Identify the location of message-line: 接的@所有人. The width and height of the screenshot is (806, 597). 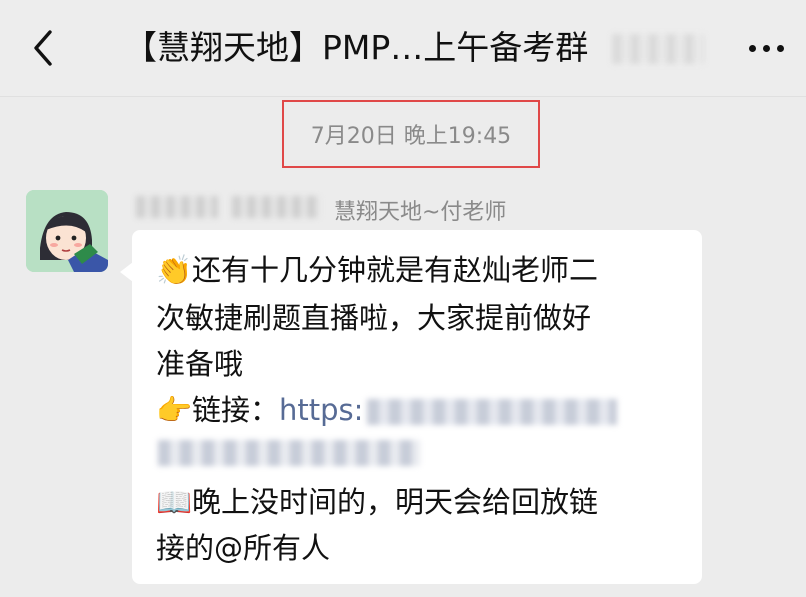
(243, 548).